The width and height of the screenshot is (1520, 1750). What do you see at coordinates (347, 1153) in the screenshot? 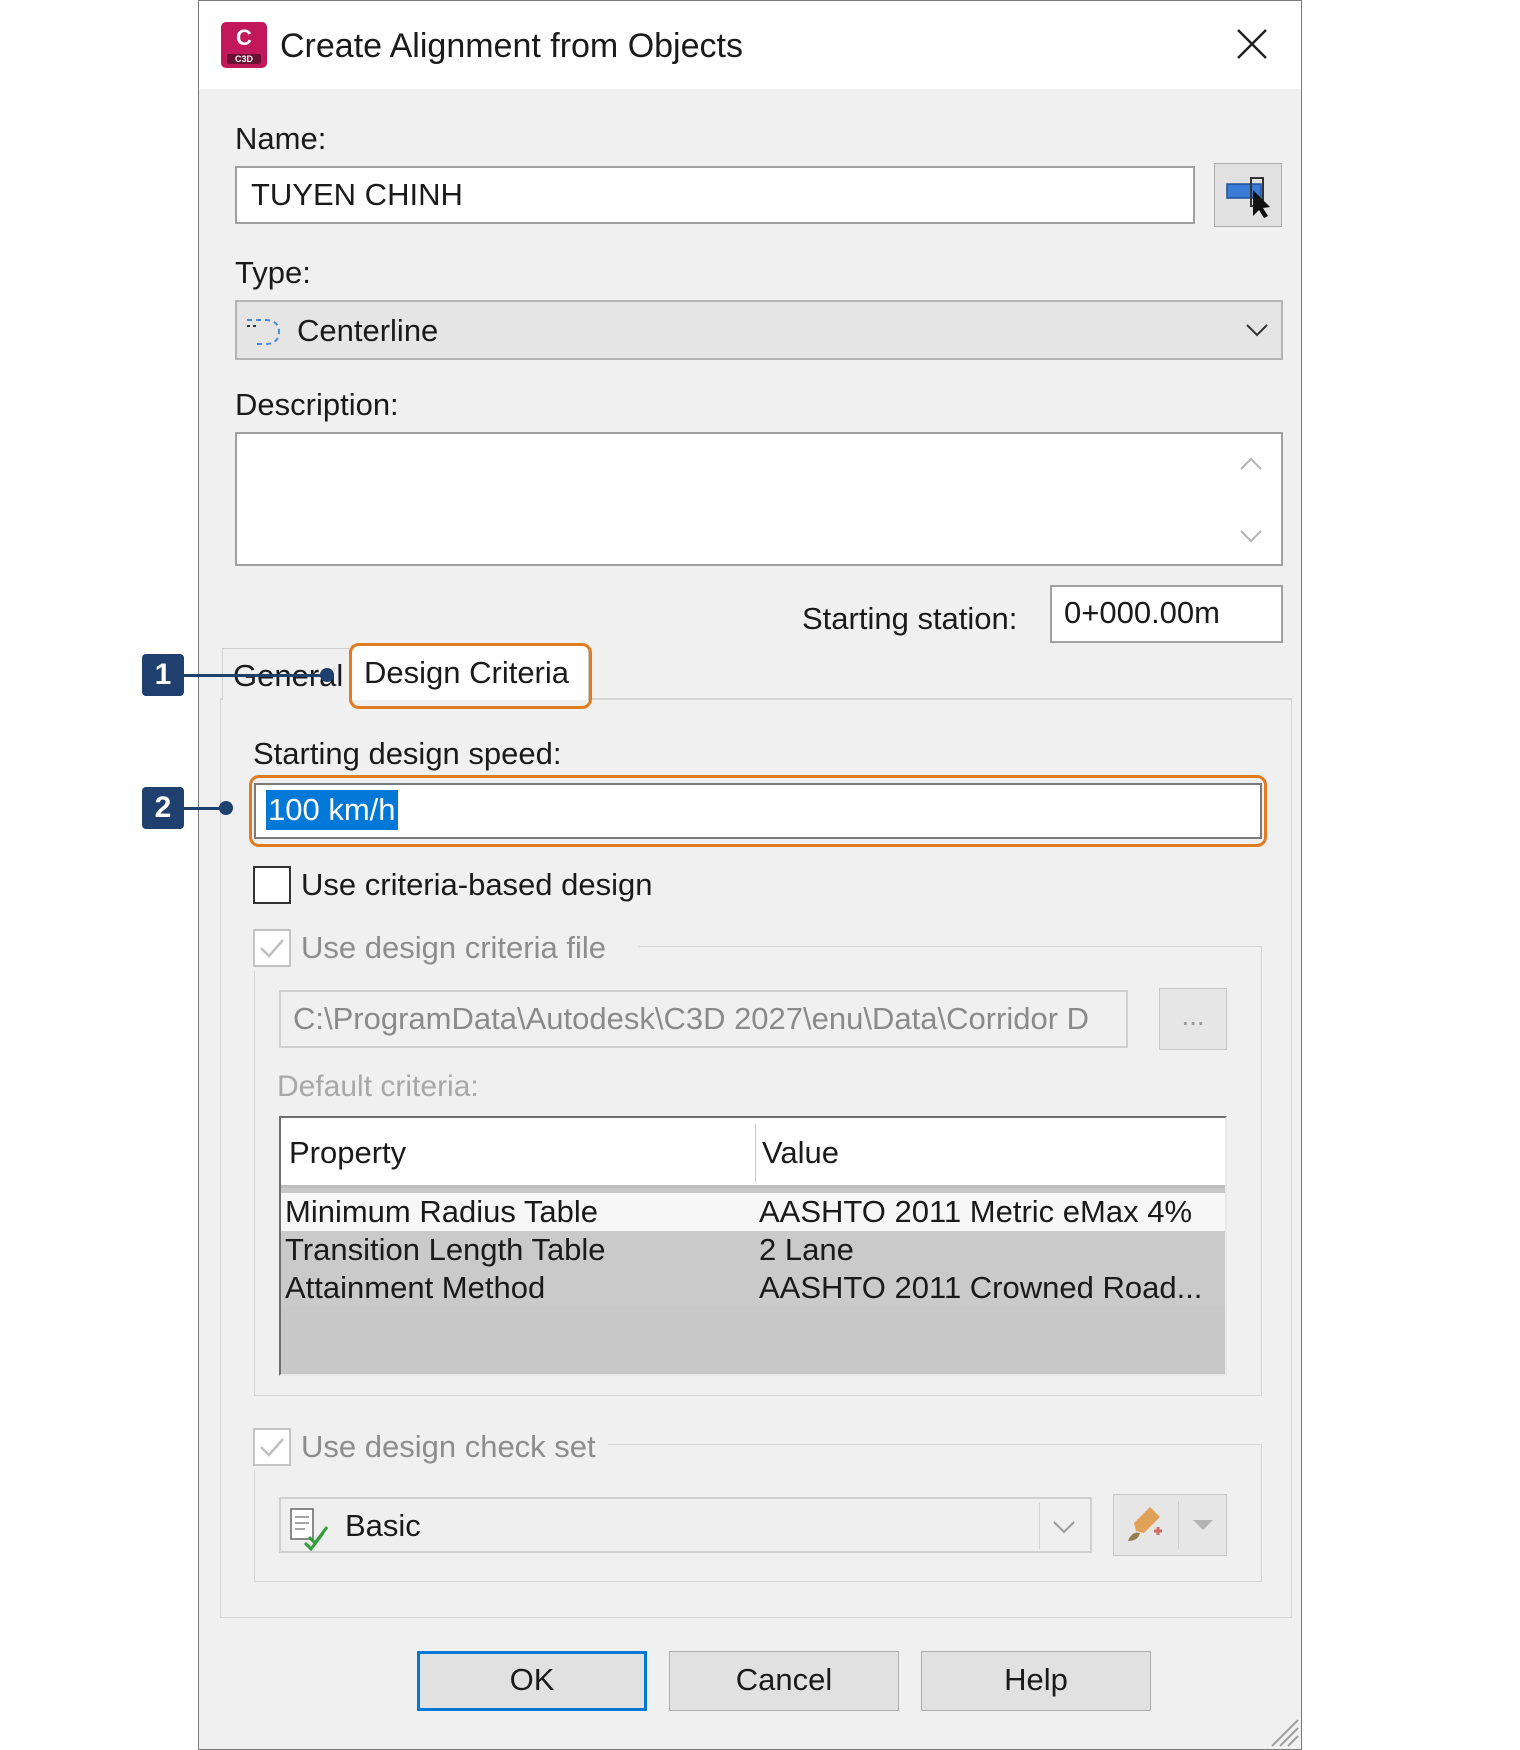
I see `column-header-property: Property` at bounding box center [347, 1153].